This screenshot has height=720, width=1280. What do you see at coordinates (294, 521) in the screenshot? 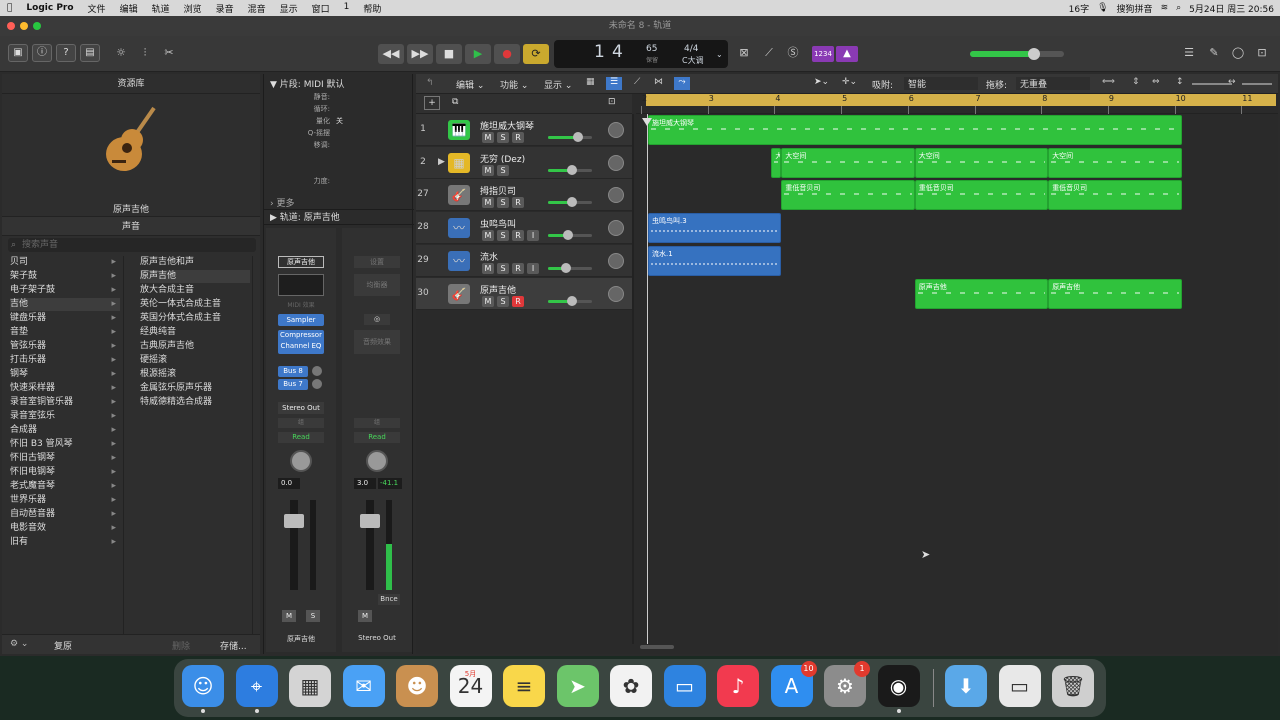
I see `strip1-fader-handle` at bounding box center [294, 521].